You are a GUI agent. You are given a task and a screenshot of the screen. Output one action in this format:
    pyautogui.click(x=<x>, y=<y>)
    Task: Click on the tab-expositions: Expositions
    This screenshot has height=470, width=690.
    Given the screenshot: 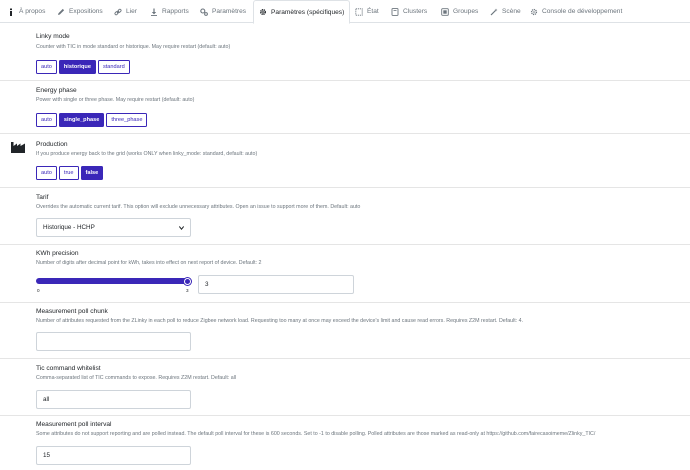 What is the action you would take?
    pyautogui.click(x=80, y=11)
    